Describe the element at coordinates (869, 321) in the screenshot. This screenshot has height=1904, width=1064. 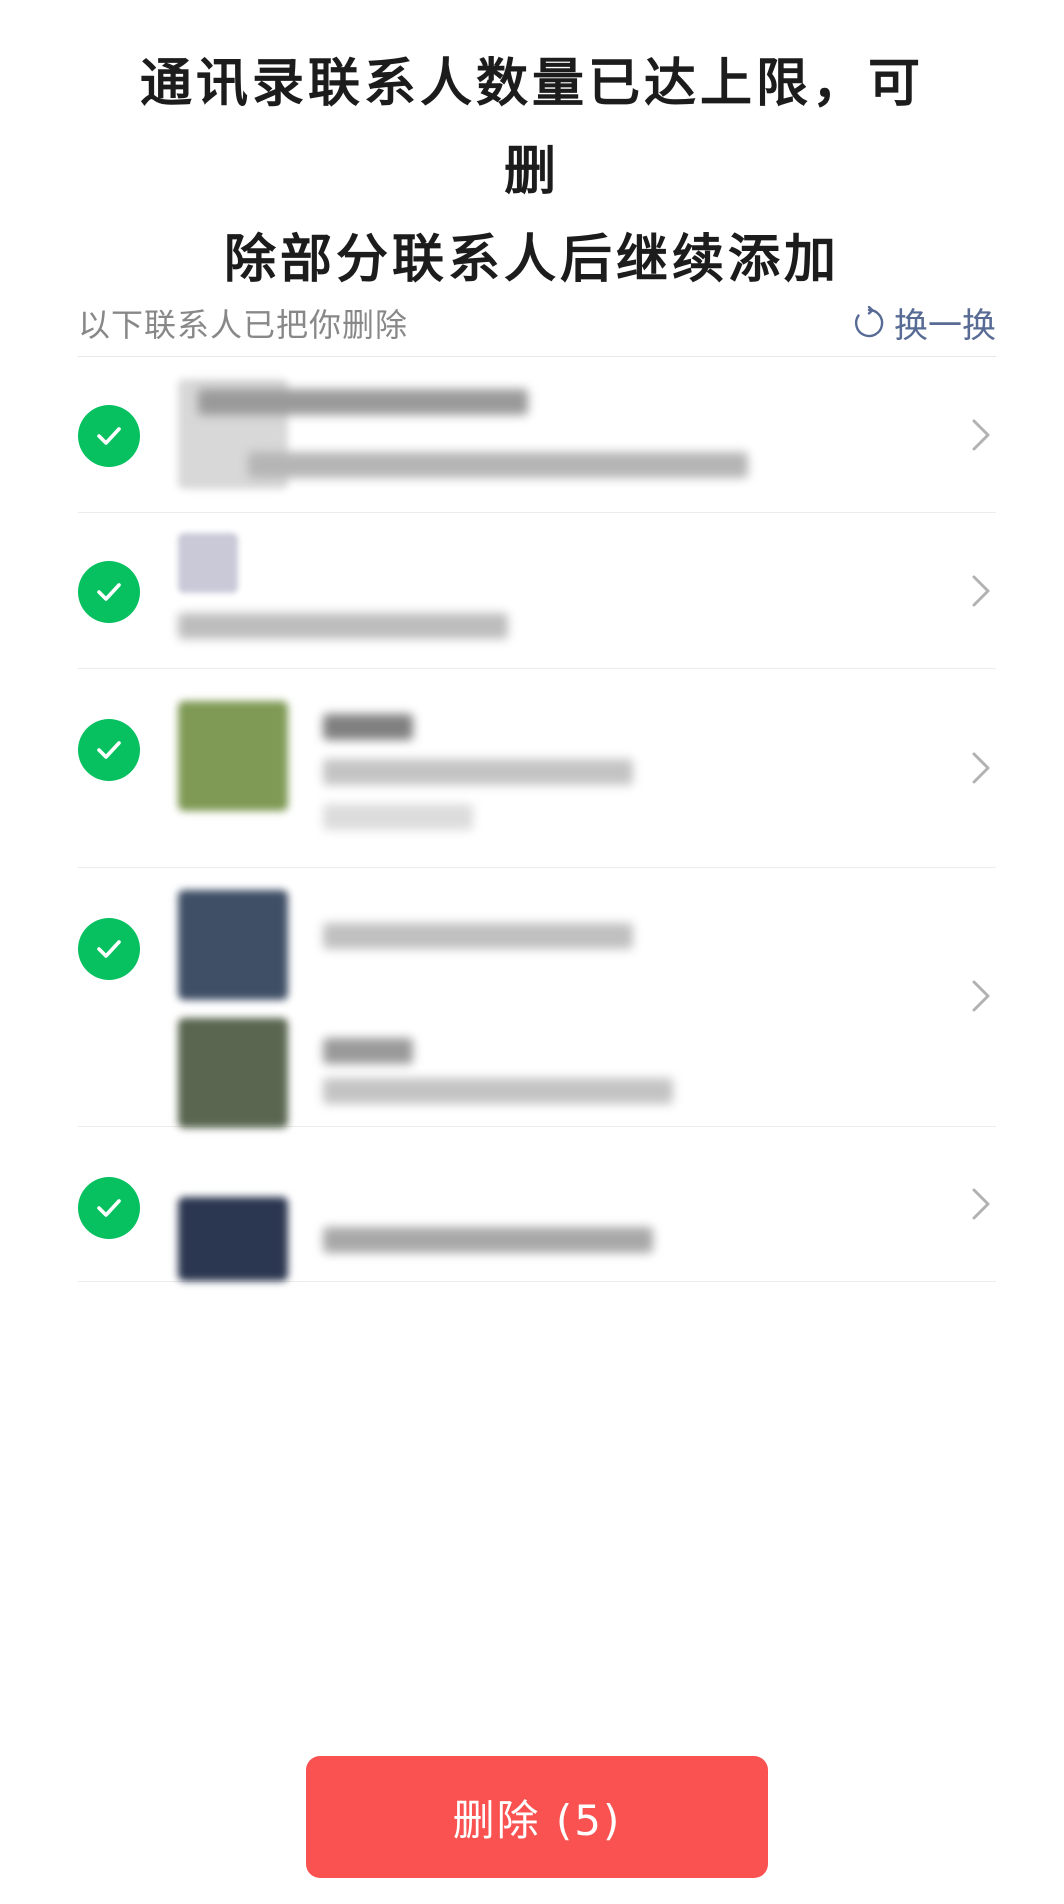
I see `refresh-icon` at that location.